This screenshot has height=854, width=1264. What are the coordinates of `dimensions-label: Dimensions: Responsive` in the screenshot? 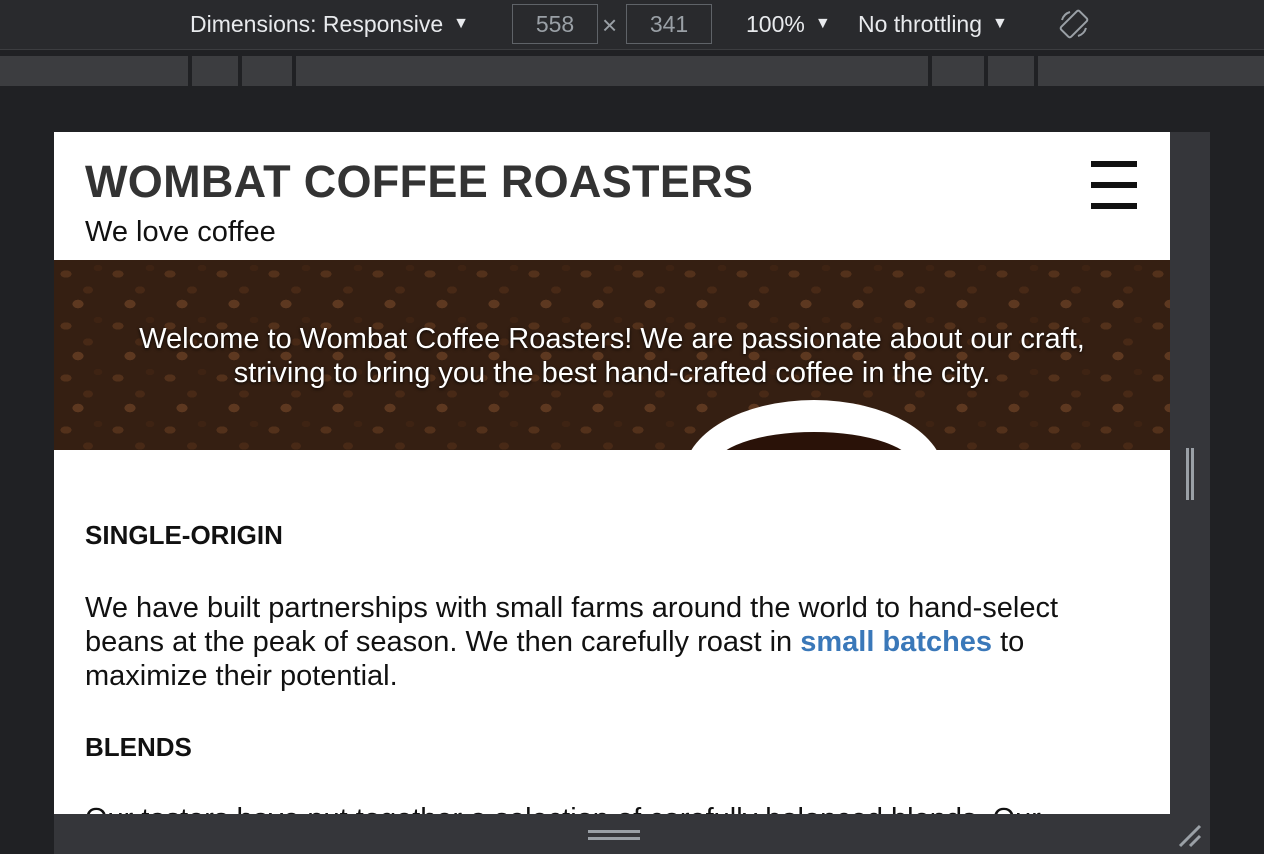 It's located at (317, 23).